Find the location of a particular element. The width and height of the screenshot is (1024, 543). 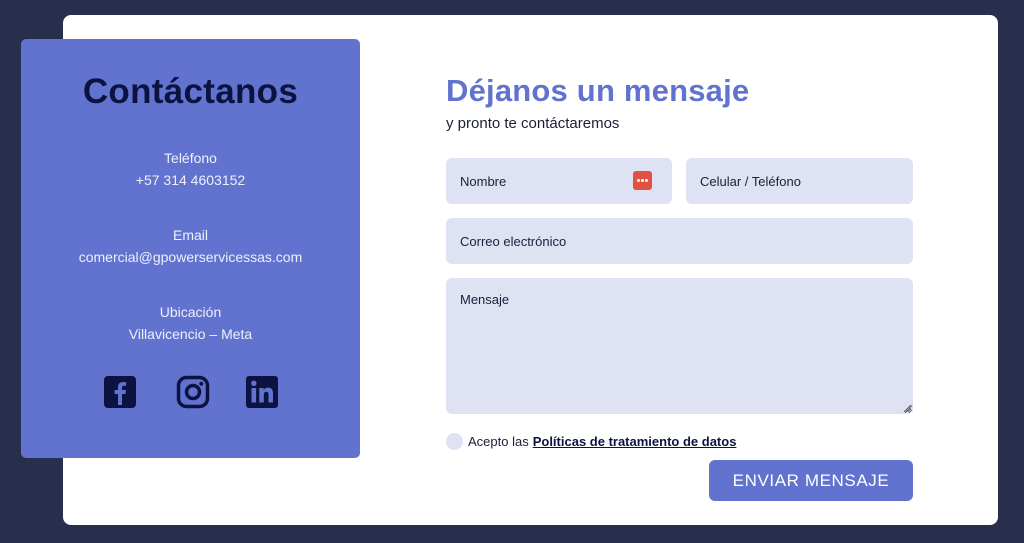

location-value: Villavicencio – Meta is located at coordinates (190, 334).